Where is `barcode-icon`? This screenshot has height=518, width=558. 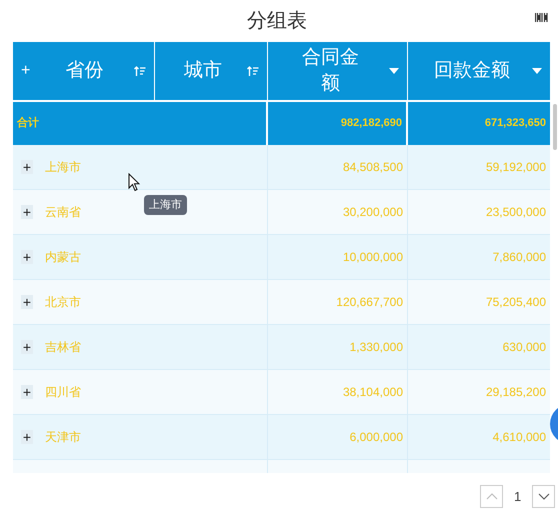
barcode-icon is located at coordinates (541, 17).